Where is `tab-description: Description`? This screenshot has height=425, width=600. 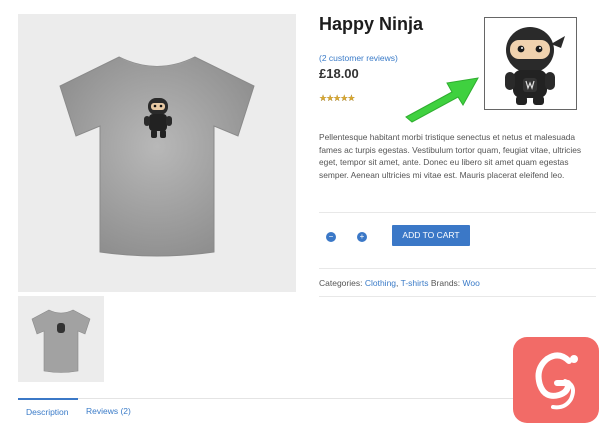 tab-description: Description is located at coordinates (48, 411).